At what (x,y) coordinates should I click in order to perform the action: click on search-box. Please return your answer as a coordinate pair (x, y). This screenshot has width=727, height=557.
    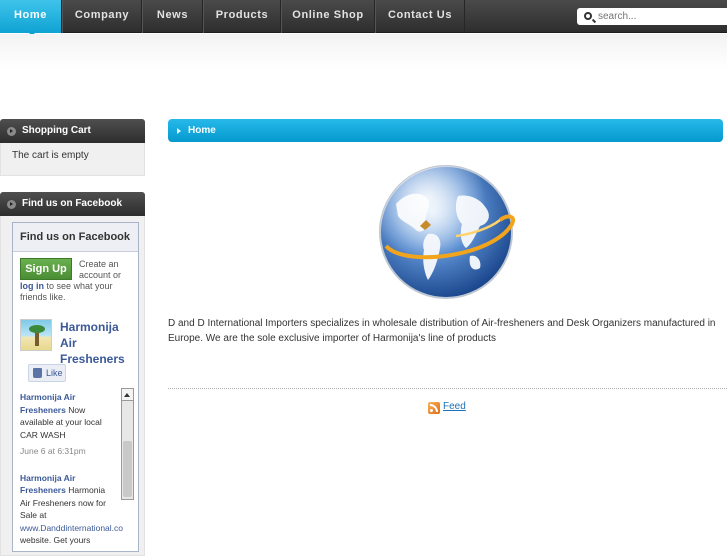
    Looking at the image, I should click on (652, 16).